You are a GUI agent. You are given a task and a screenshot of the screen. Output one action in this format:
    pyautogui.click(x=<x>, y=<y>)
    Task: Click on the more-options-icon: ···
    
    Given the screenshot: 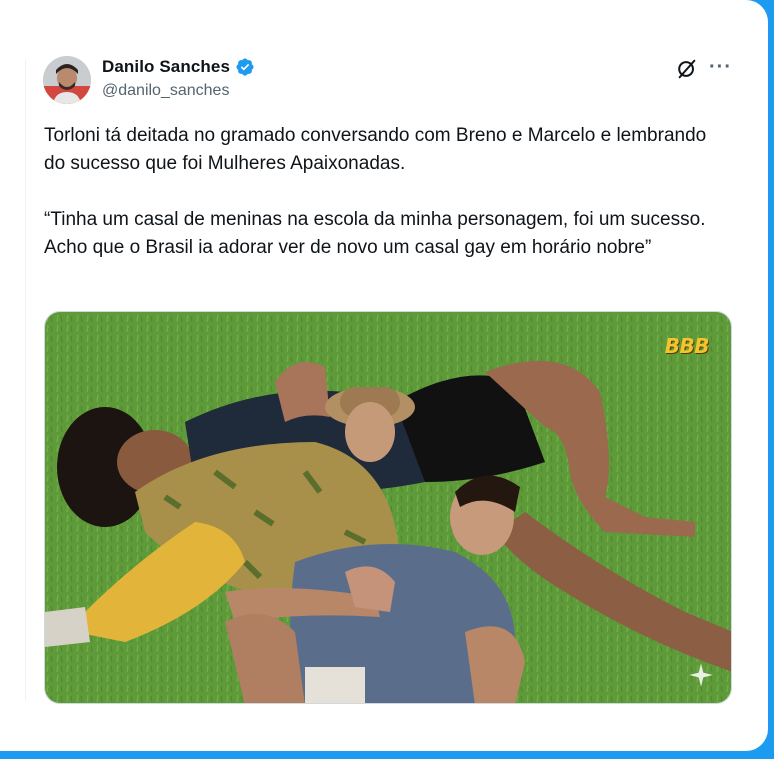 What is the action you would take?
    pyautogui.click(x=720, y=67)
    